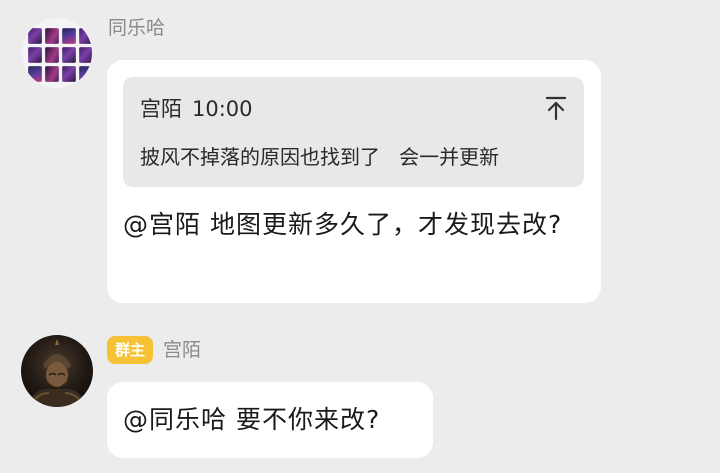  Describe the element at coordinates (130, 350) in the screenshot. I see `owner-badge: 群主` at that location.